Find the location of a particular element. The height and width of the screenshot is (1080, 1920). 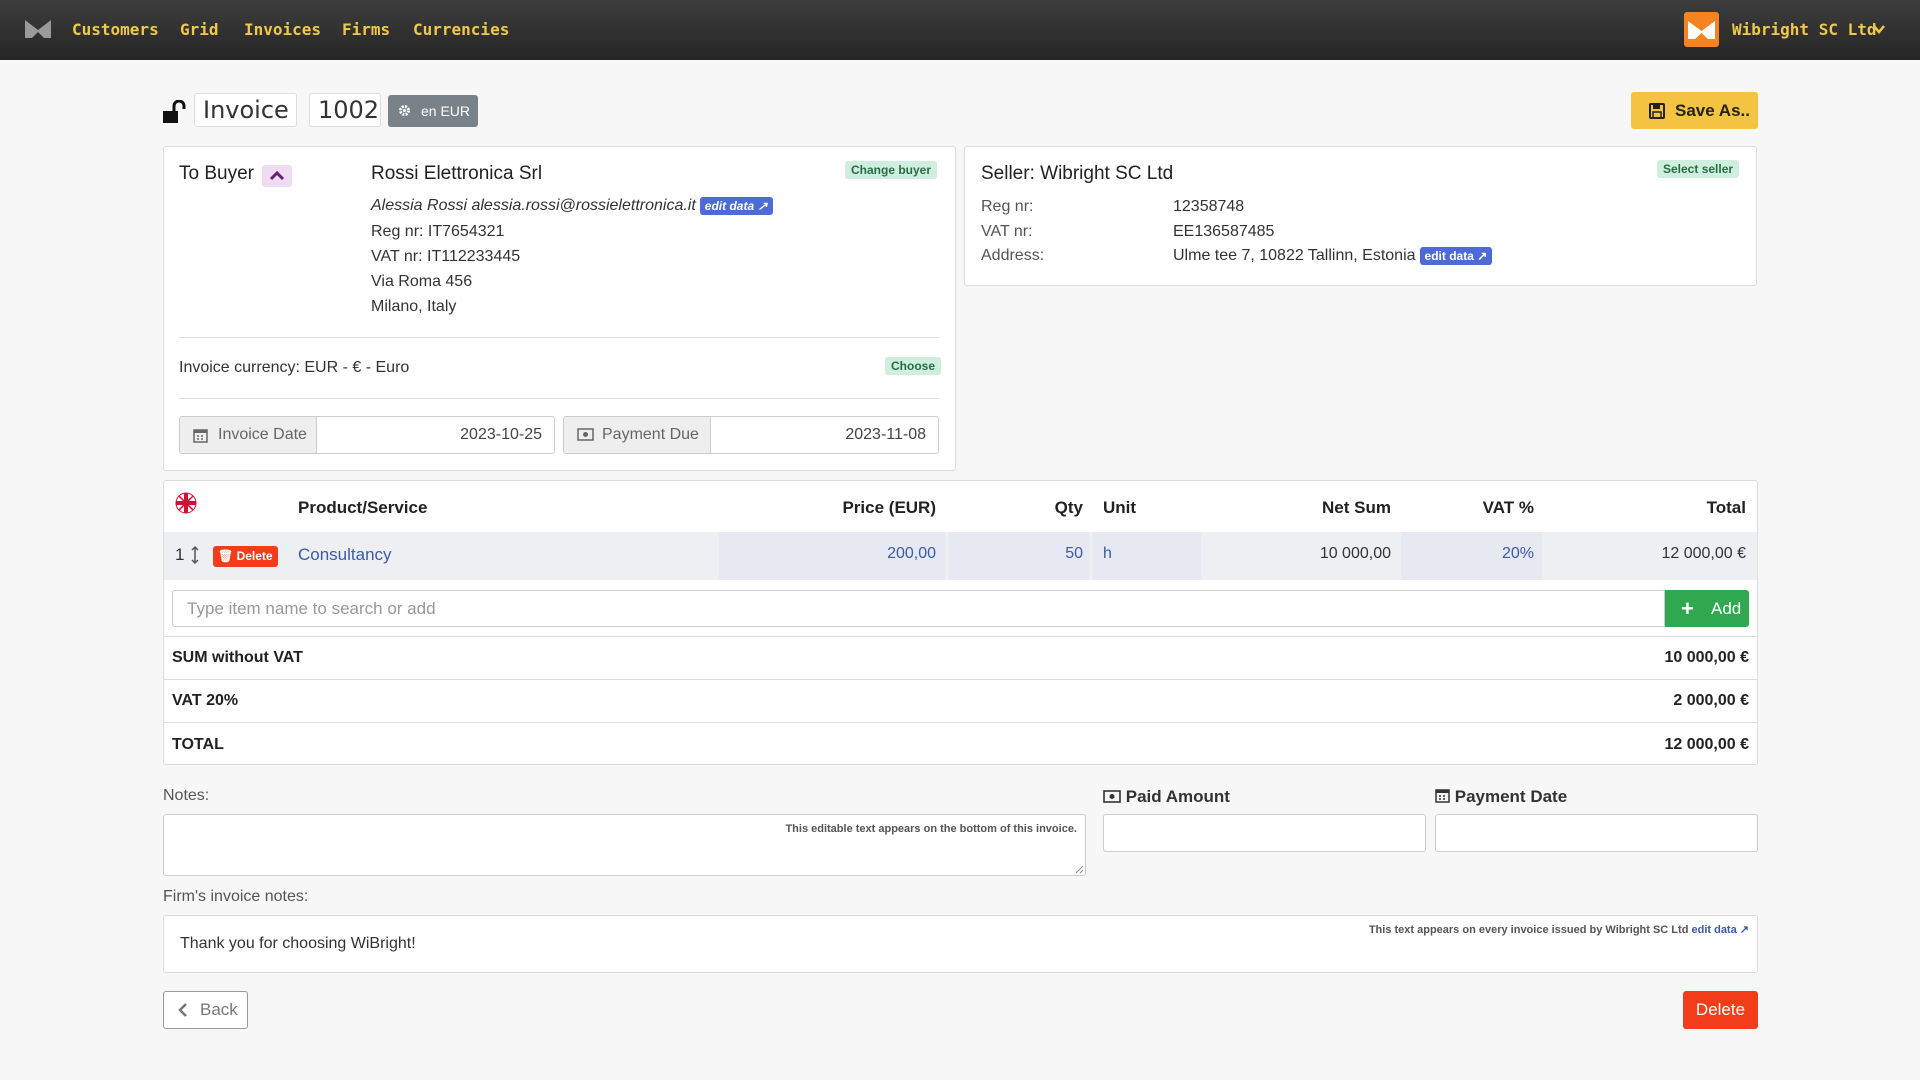

payment-due-value: 2023-11-08 is located at coordinates (885, 435).